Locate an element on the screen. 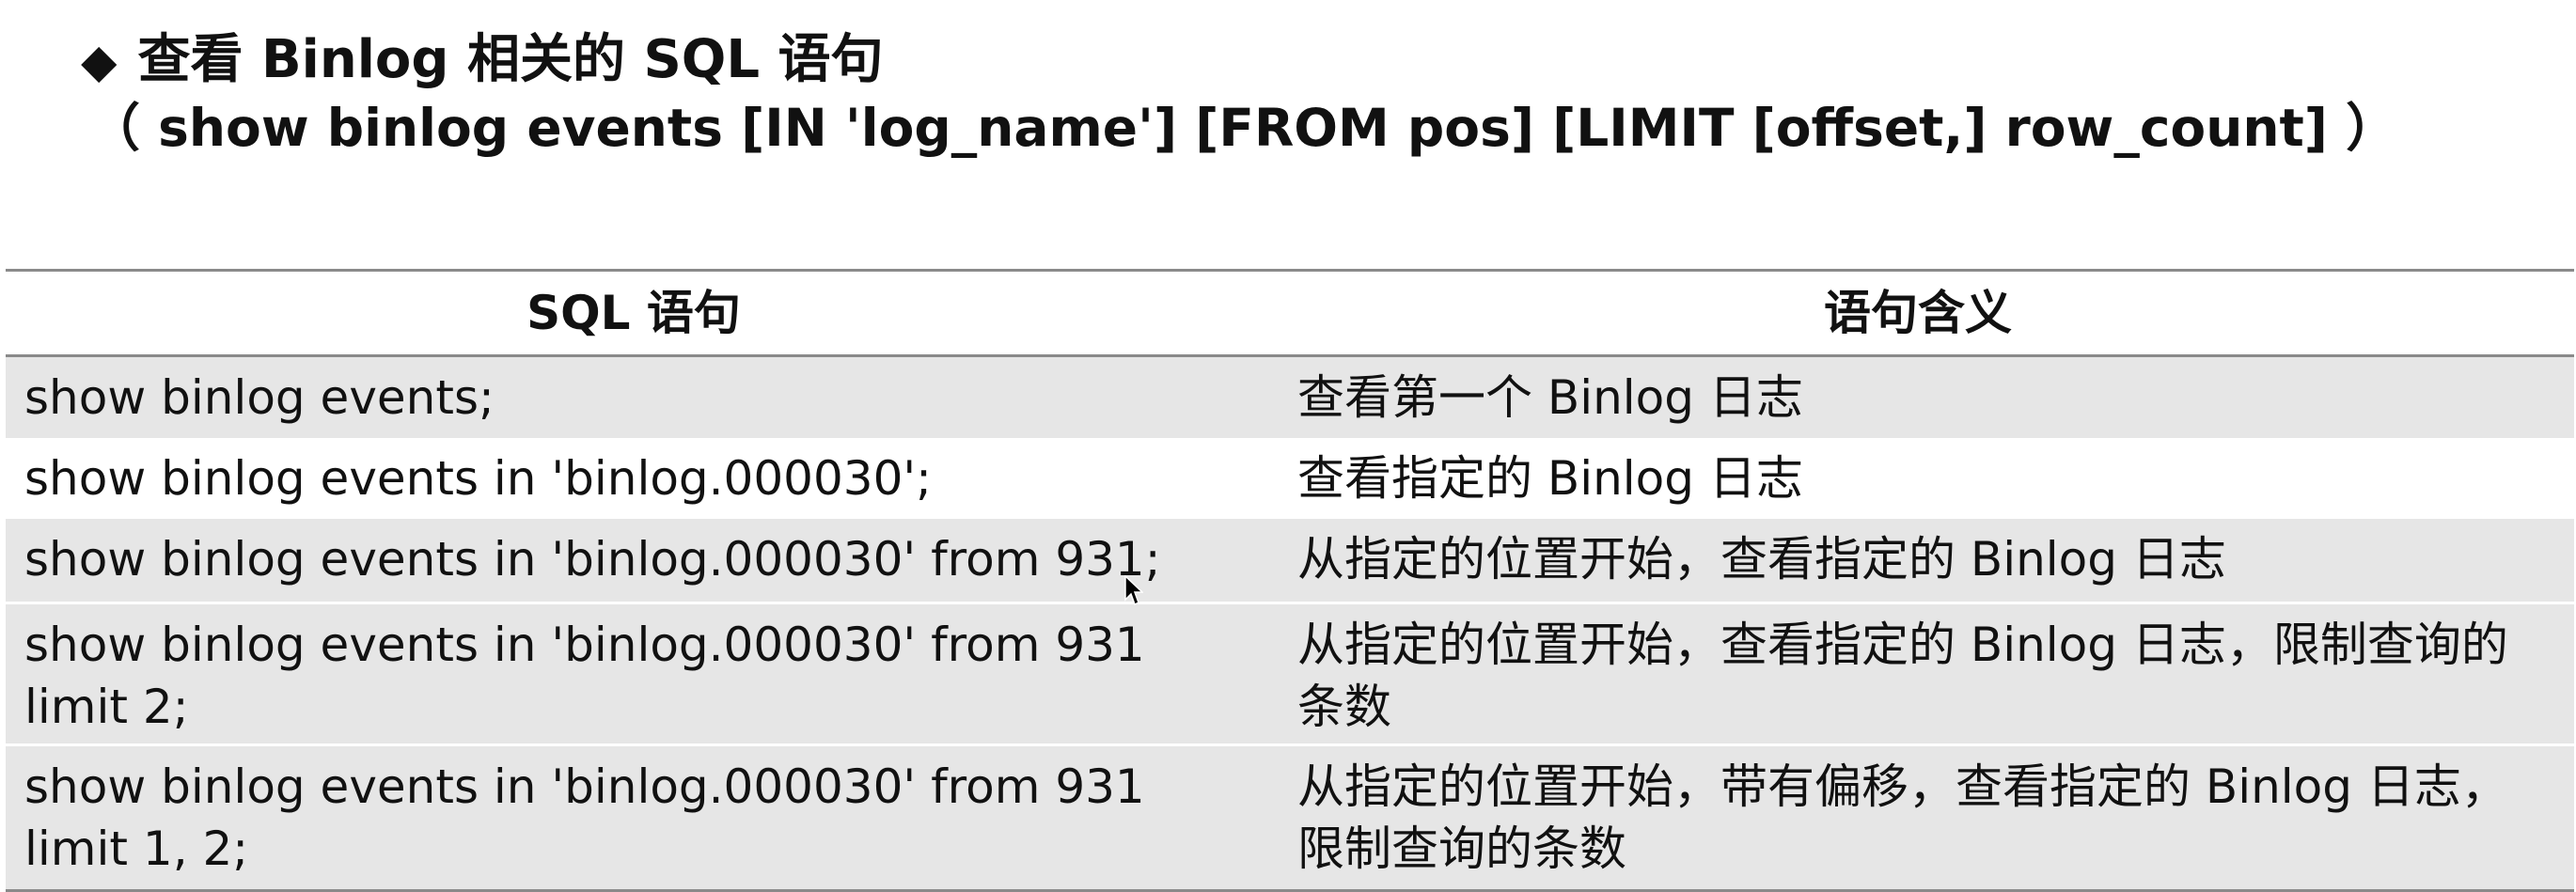 The image size is (2576, 892). table-row: show binlog events; 查看第一个 Binlog 日志 is located at coordinates (1290, 397).